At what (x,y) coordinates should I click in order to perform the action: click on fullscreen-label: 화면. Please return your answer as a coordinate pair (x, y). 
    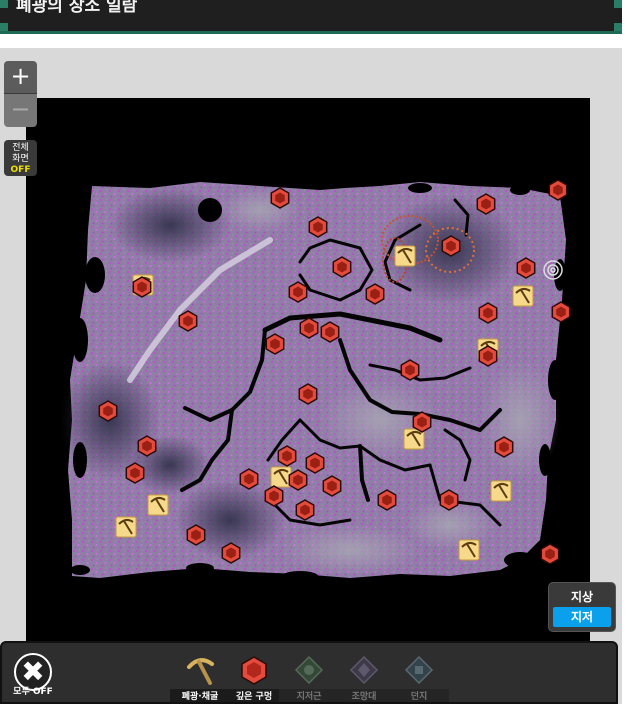
    Looking at the image, I should click on (20, 159).